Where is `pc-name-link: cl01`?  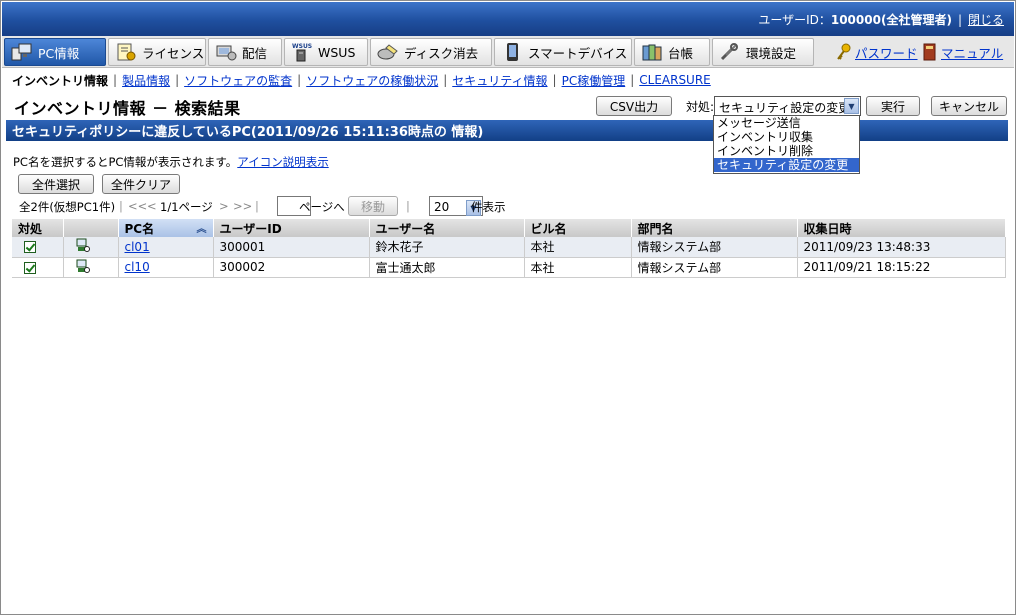 pc-name-link: cl01 is located at coordinates (137, 247).